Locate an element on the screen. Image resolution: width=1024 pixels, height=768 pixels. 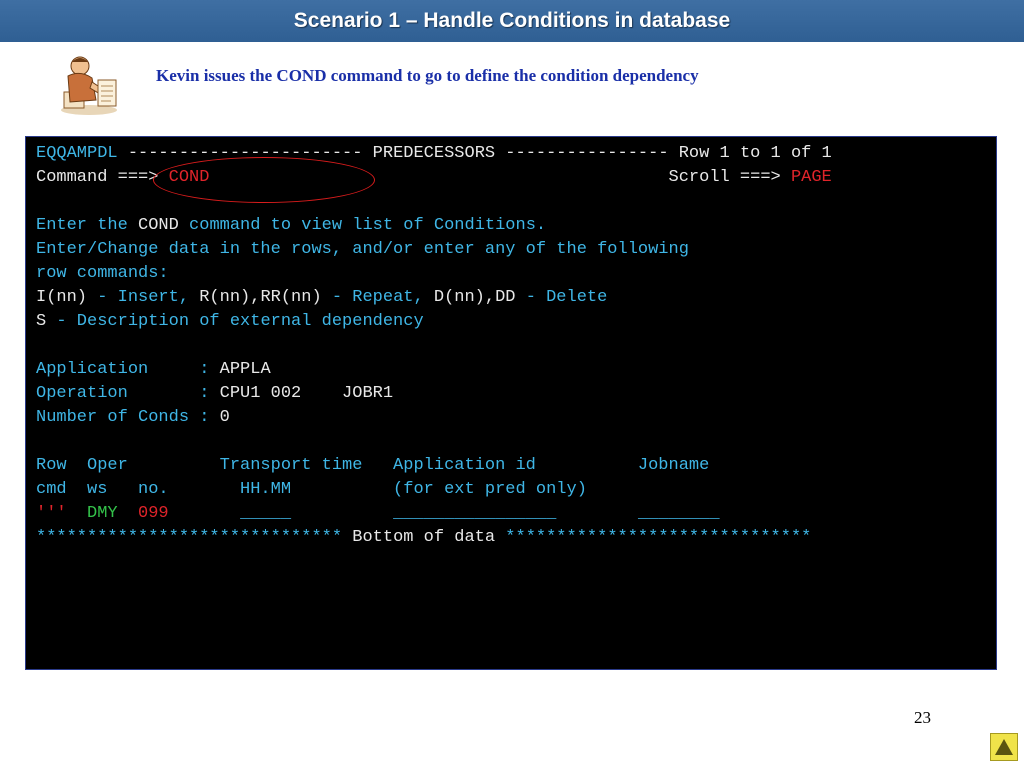
panel-id: EQQAMPDL is located at coordinates (77, 153).